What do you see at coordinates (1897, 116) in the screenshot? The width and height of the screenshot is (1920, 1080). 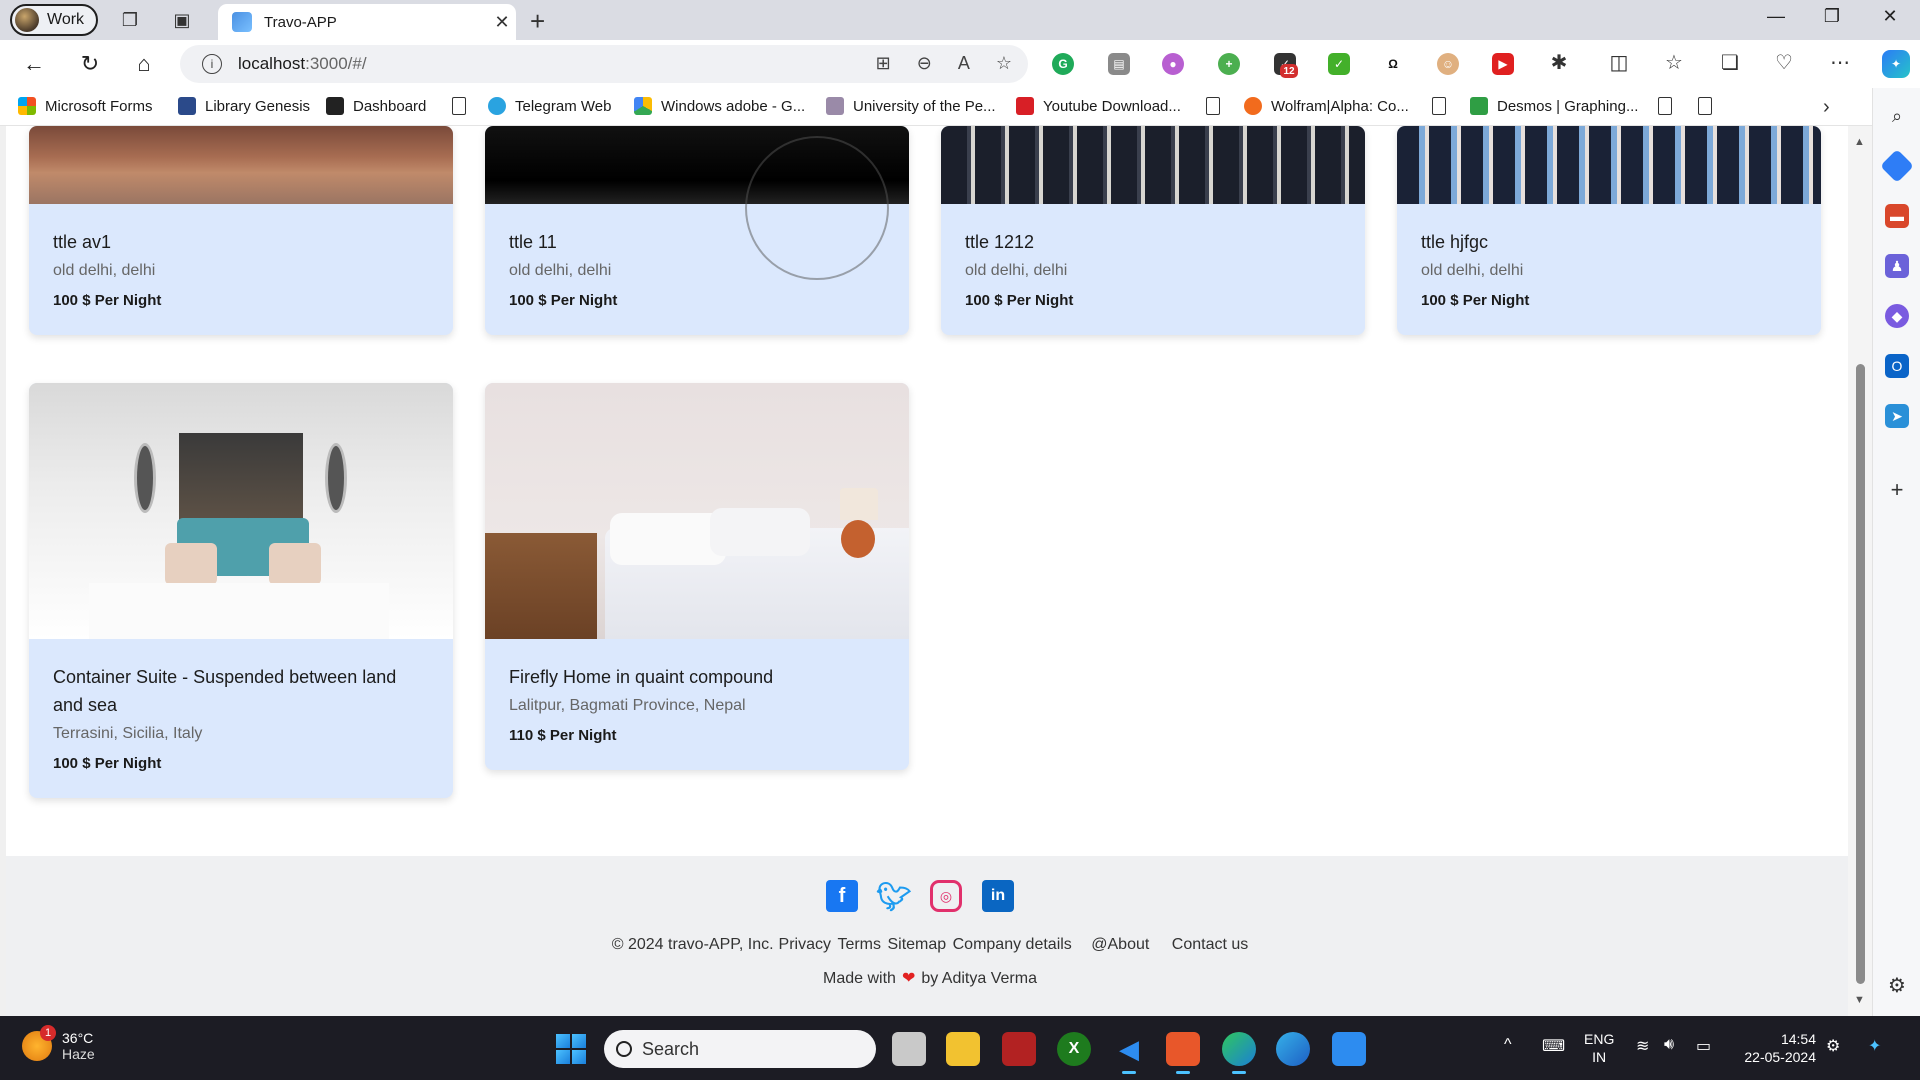 I see `sidebar-search-icon: ⌕` at bounding box center [1897, 116].